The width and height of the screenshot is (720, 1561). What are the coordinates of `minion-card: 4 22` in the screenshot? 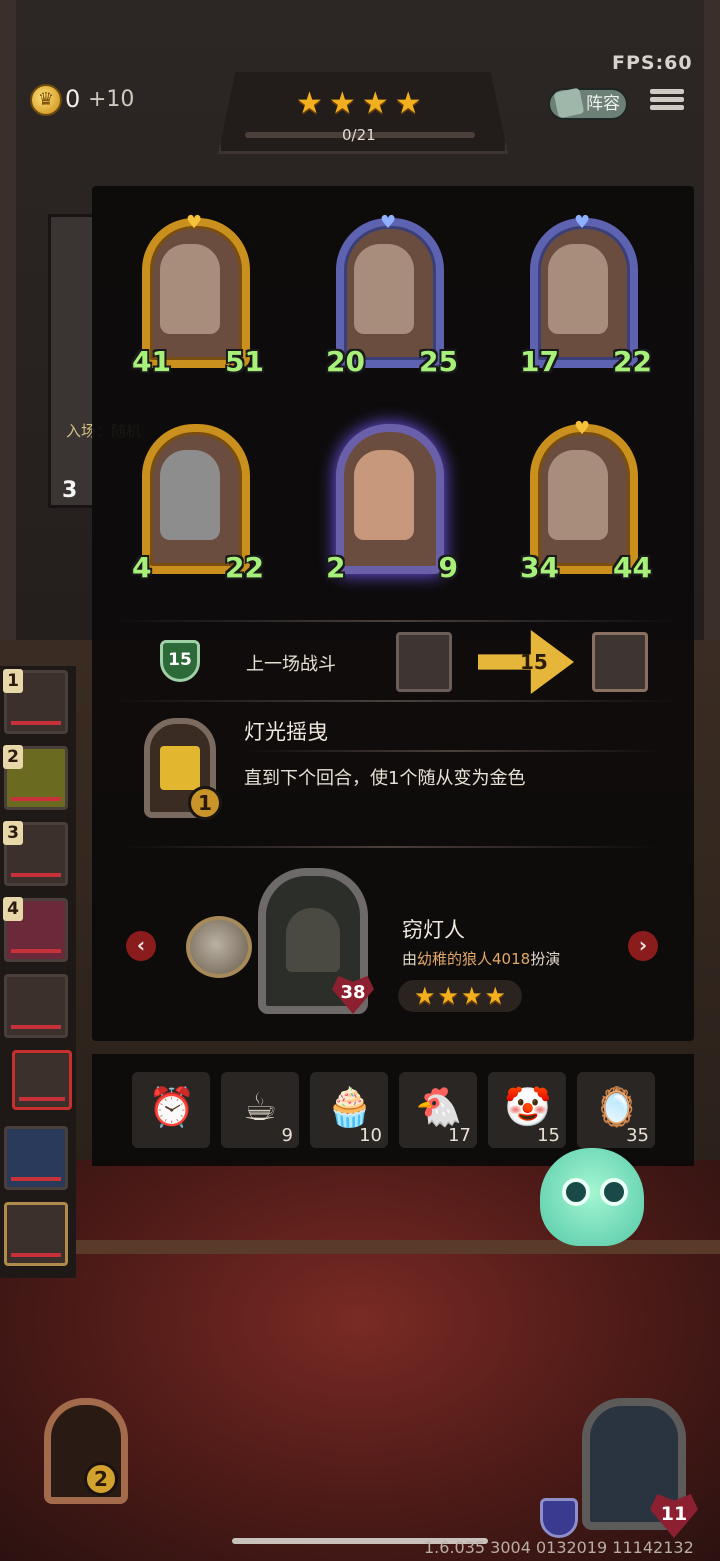 It's located at (198, 504).